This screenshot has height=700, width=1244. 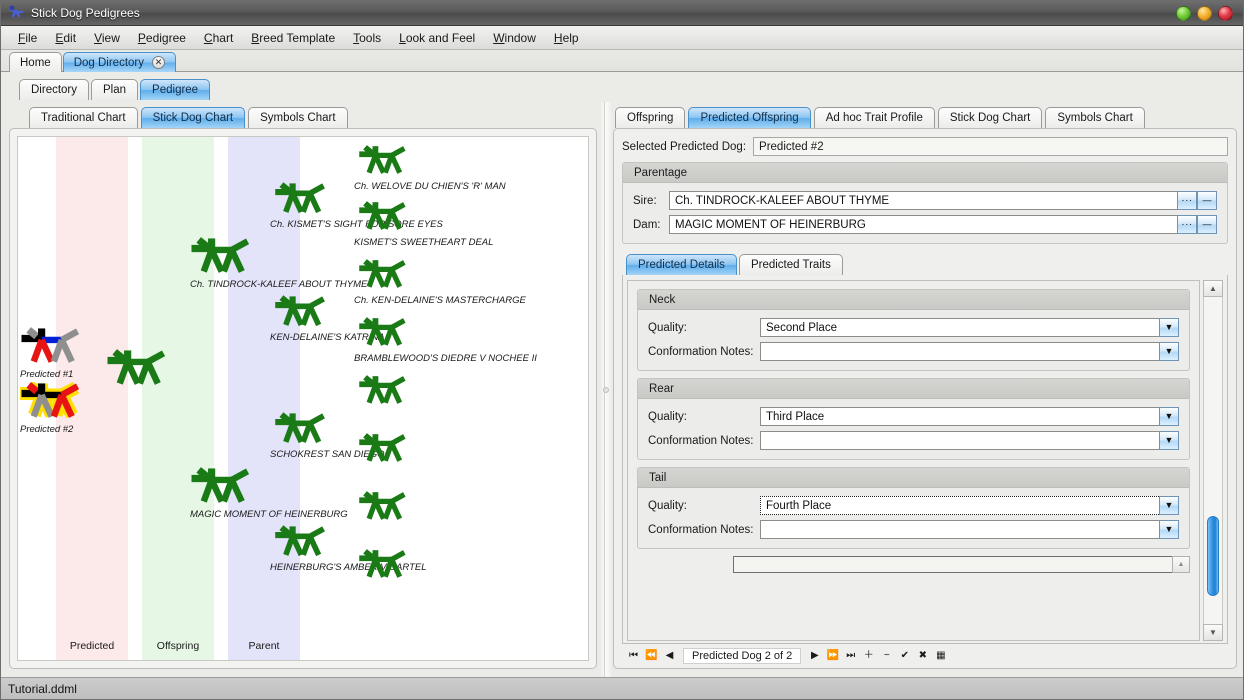 What do you see at coordinates (115, 89) in the screenshot?
I see `section-tab-plan: Plan` at bounding box center [115, 89].